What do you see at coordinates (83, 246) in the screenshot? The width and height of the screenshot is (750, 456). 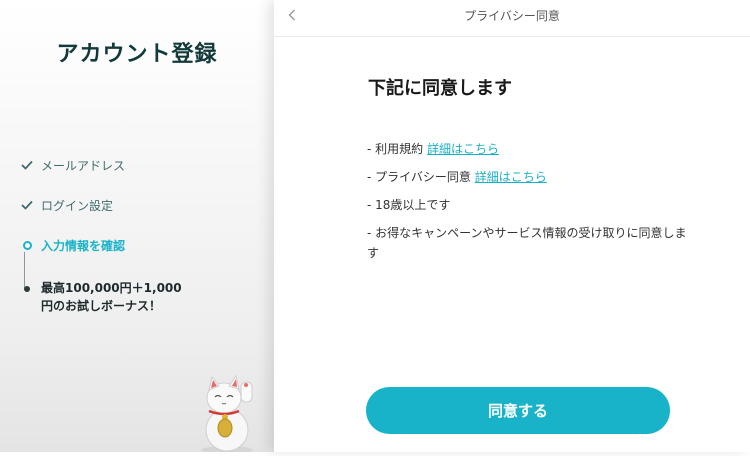 I see `step-label: 入力情報を確認` at bounding box center [83, 246].